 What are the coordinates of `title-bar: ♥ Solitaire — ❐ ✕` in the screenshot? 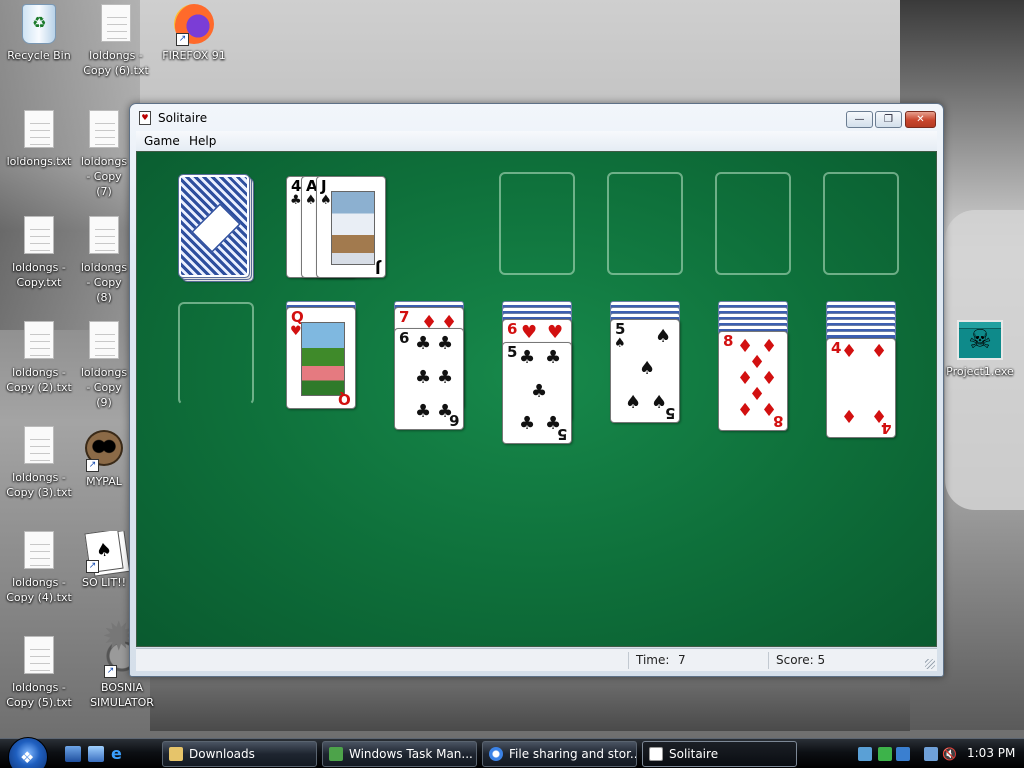 It's located at (536, 117).